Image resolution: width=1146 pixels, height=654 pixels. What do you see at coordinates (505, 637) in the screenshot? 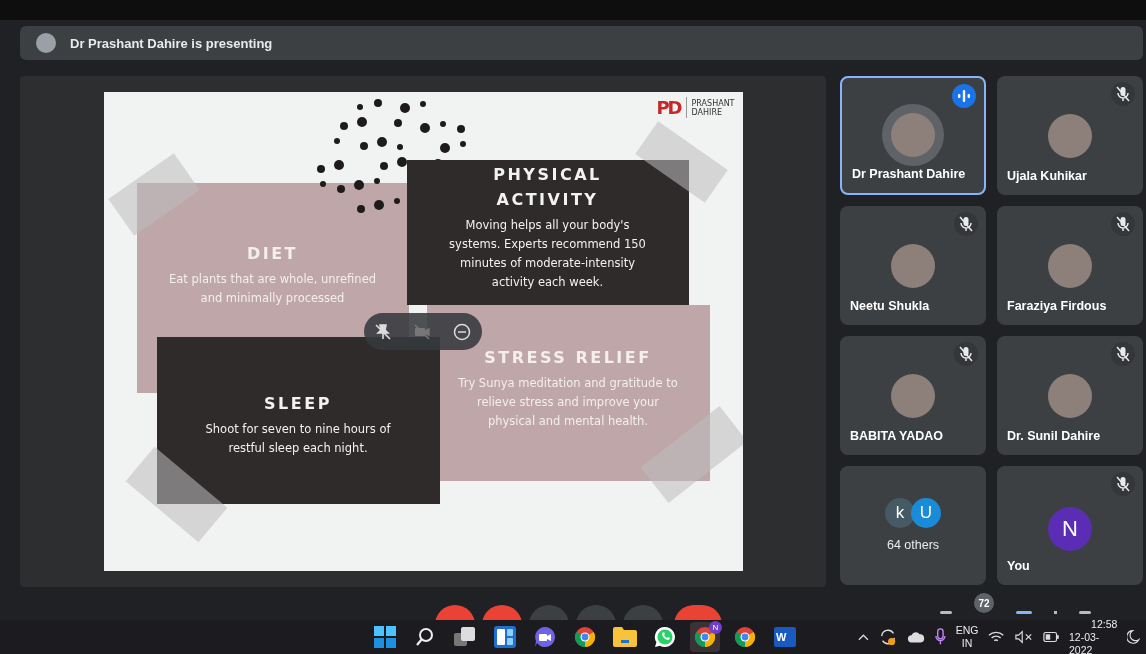
I see `widgets-icon` at bounding box center [505, 637].